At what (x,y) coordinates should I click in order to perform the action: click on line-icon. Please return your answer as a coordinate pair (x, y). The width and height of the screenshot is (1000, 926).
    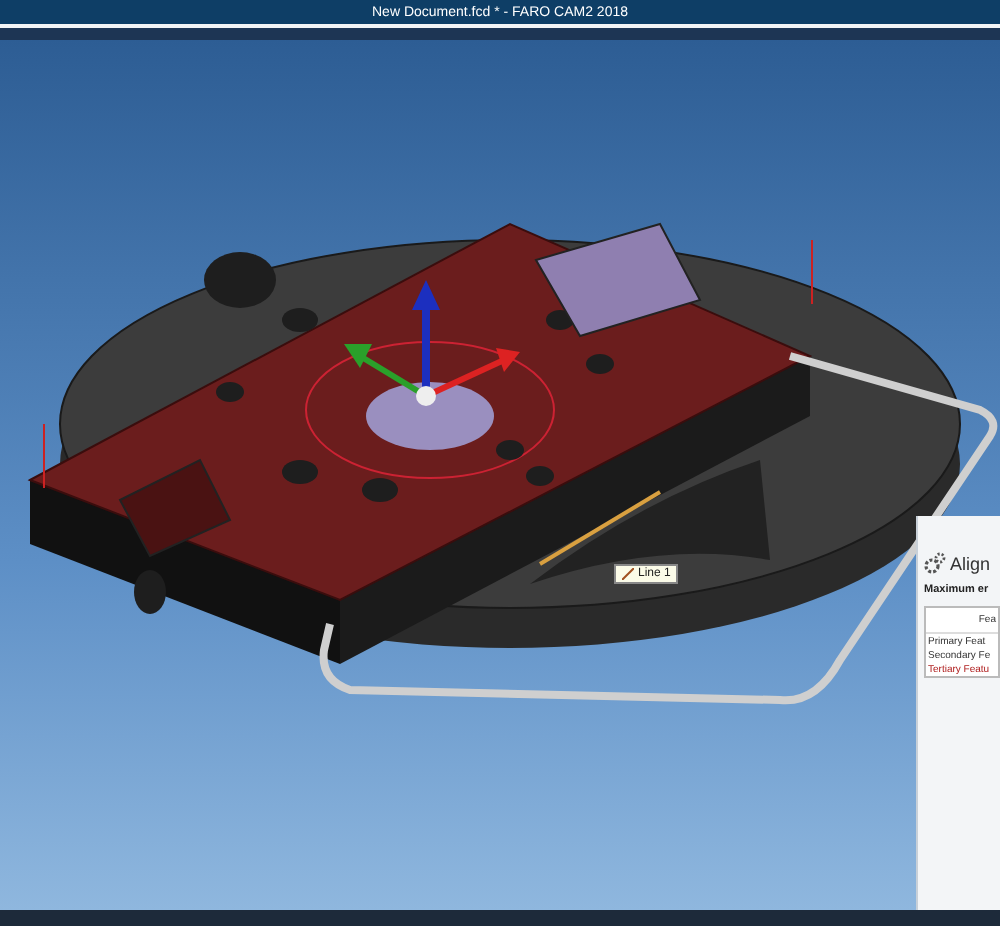
    Looking at the image, I should click on (628, 574).